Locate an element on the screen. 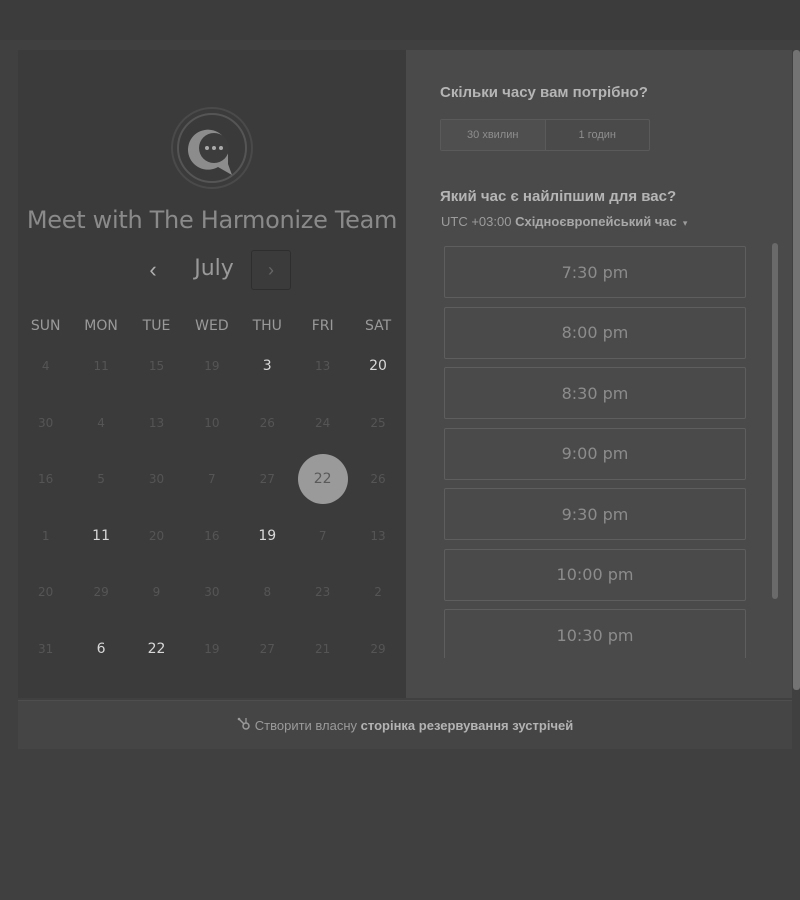 Image resolution: width=800 pixels, height=900 pixels. calendar-day-number: 21 is located at coordinates (323, 648).